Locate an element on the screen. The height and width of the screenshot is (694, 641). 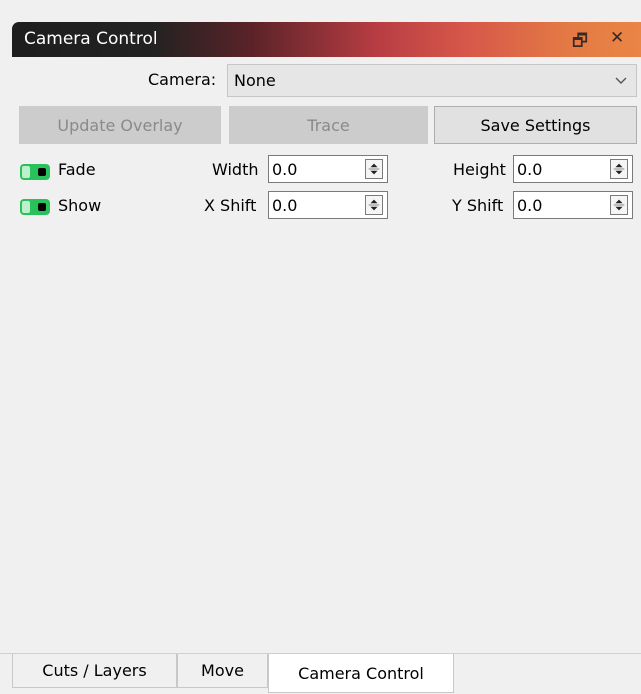
height-value: 0.0 is located at coordinates (530, 169).